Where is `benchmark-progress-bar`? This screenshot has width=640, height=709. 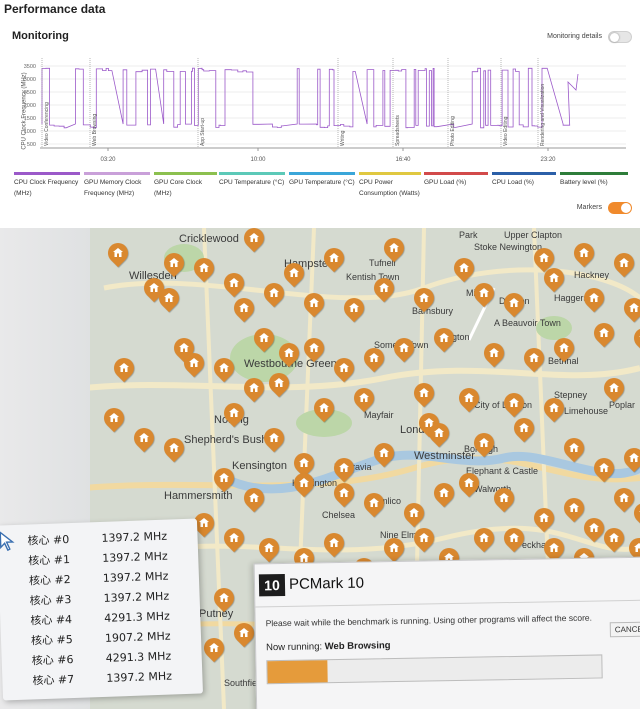
benchmark-progress-bar is located at coordinates (434, 669).